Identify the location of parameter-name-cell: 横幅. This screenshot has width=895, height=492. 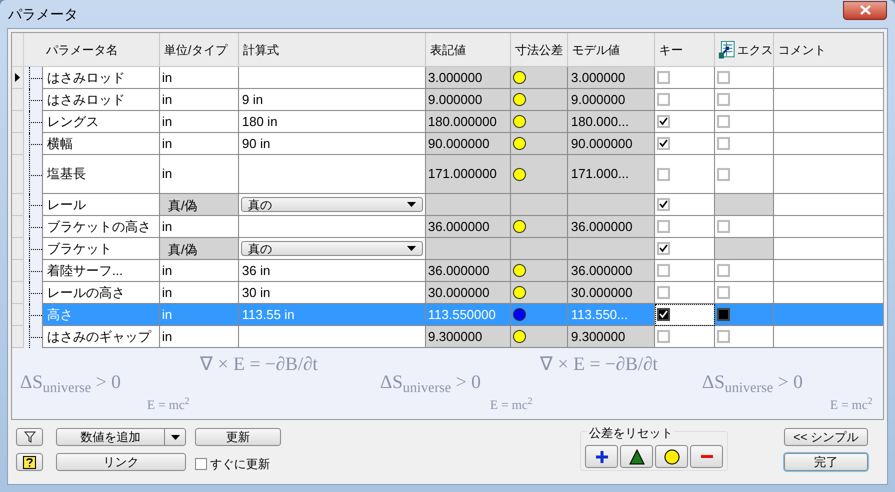
(101, 144).